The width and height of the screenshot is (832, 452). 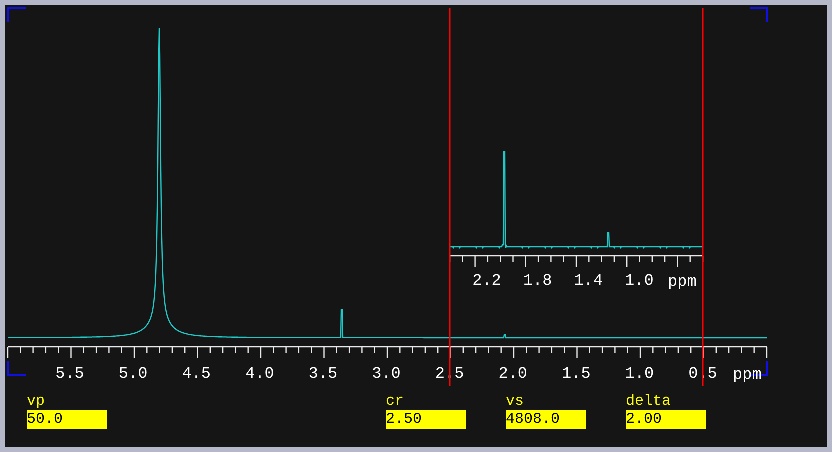 I want to click on axis-tick-label: 1.5, so click(x=576, y=374).